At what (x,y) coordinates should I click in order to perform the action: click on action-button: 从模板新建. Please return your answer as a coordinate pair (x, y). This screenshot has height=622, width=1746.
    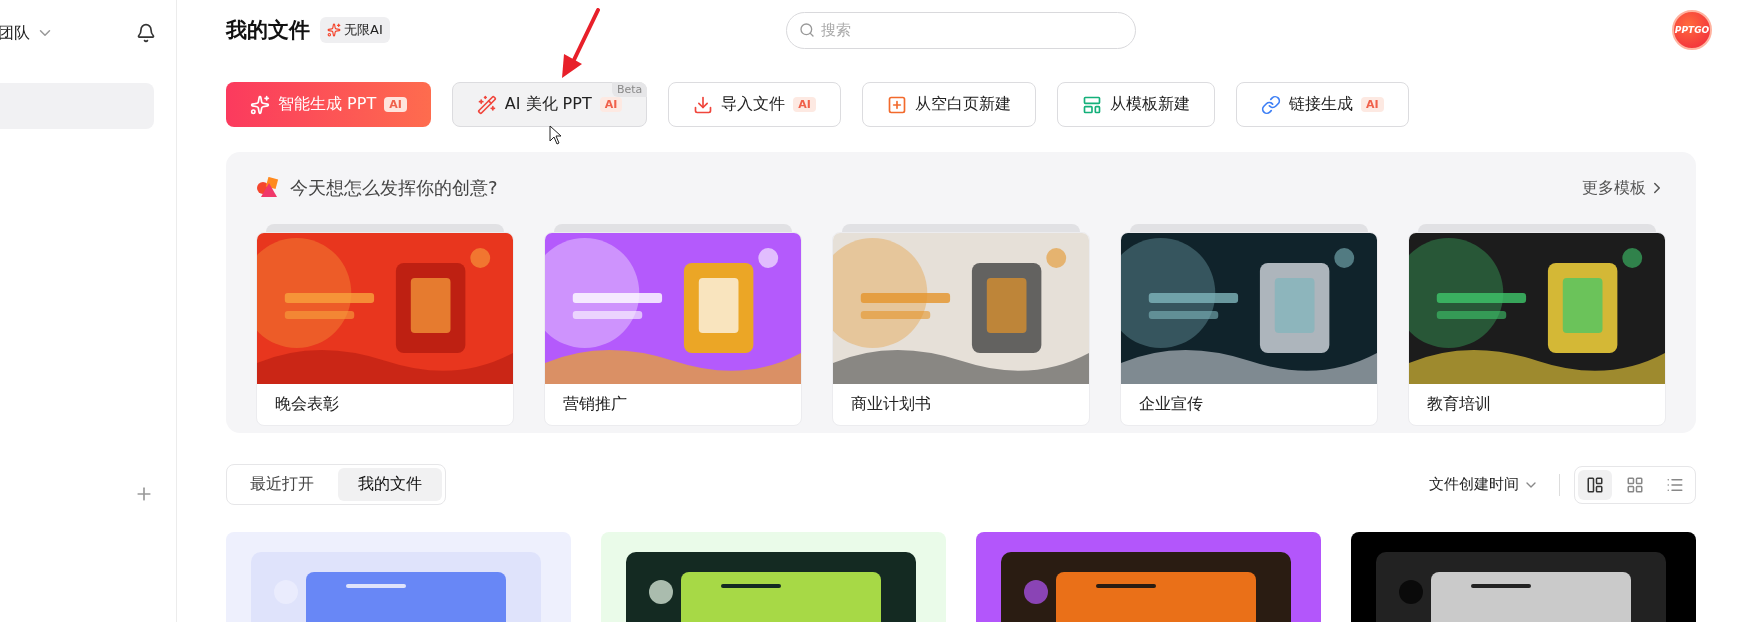
    Looking at the image, I should click on (1135, 105).